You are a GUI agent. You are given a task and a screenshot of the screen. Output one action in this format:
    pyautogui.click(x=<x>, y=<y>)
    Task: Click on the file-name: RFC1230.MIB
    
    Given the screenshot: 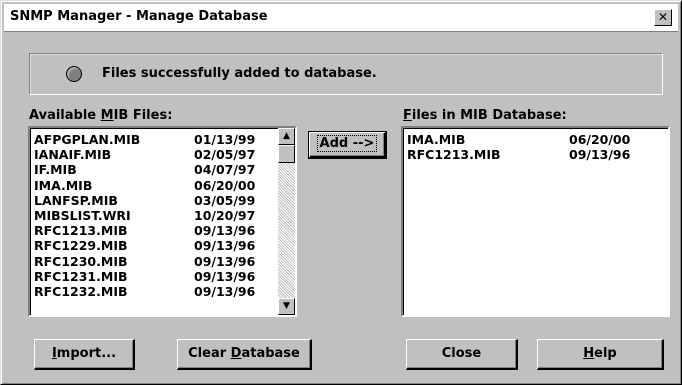 What is the action you would take?
    pyautogui.click(x=81, y=261)
    